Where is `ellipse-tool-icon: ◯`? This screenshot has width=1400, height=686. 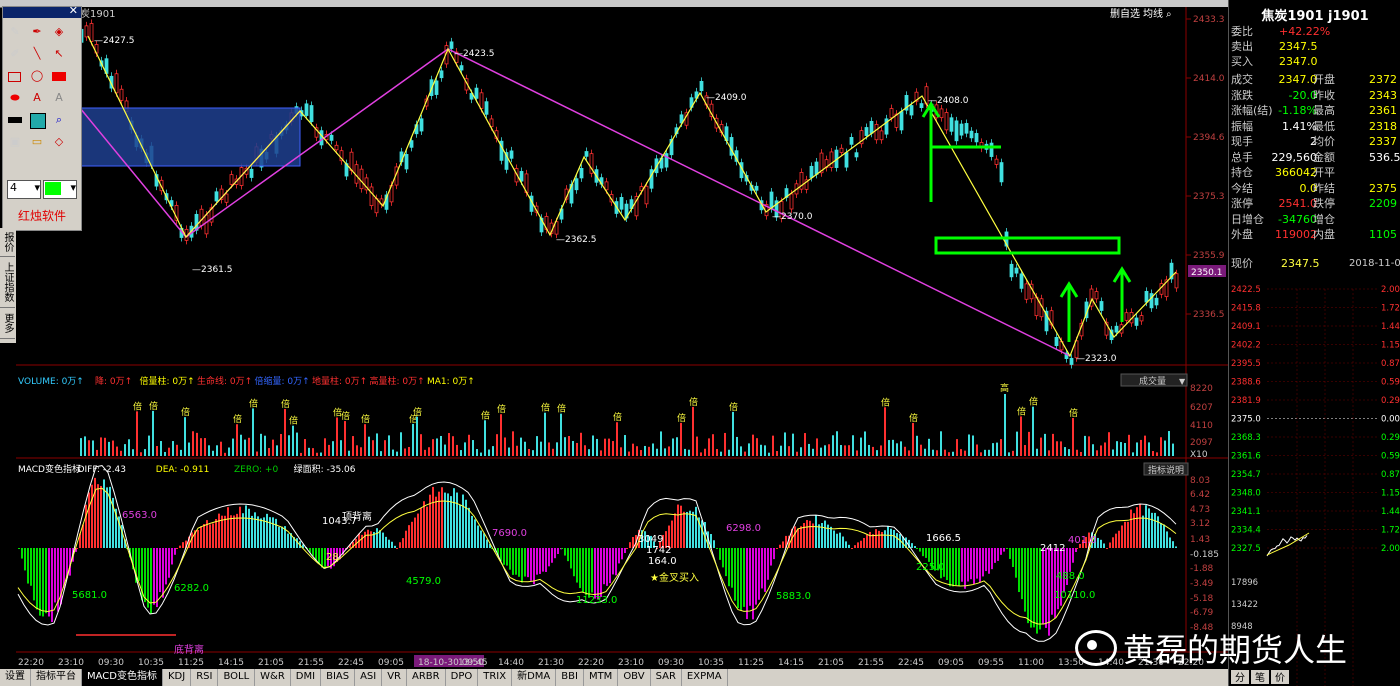
ellipse-tool-icon: ◯ is located at coordinates (37, 76).